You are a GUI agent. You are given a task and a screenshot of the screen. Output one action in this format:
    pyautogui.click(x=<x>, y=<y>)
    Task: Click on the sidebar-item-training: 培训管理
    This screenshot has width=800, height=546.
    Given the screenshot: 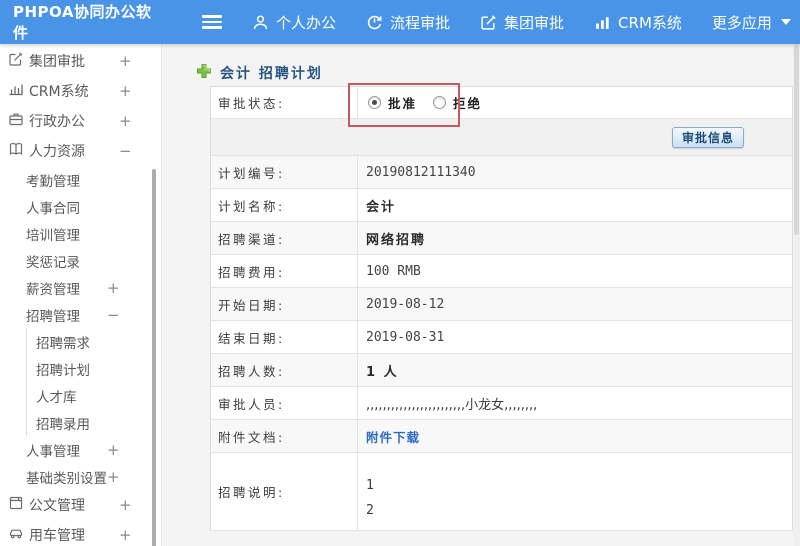 What is the action you would take?
    pyautogui.click(x=80, y=233)
    